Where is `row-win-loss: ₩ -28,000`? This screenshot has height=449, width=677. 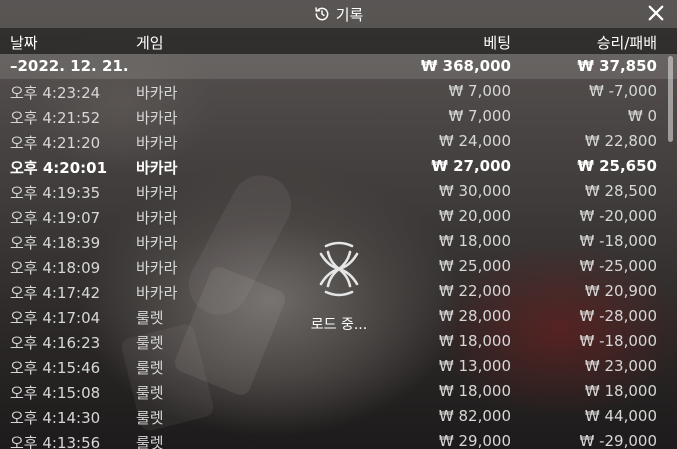 row-win-loss: ₩ -28,000 is located at coordinates (618, 316).